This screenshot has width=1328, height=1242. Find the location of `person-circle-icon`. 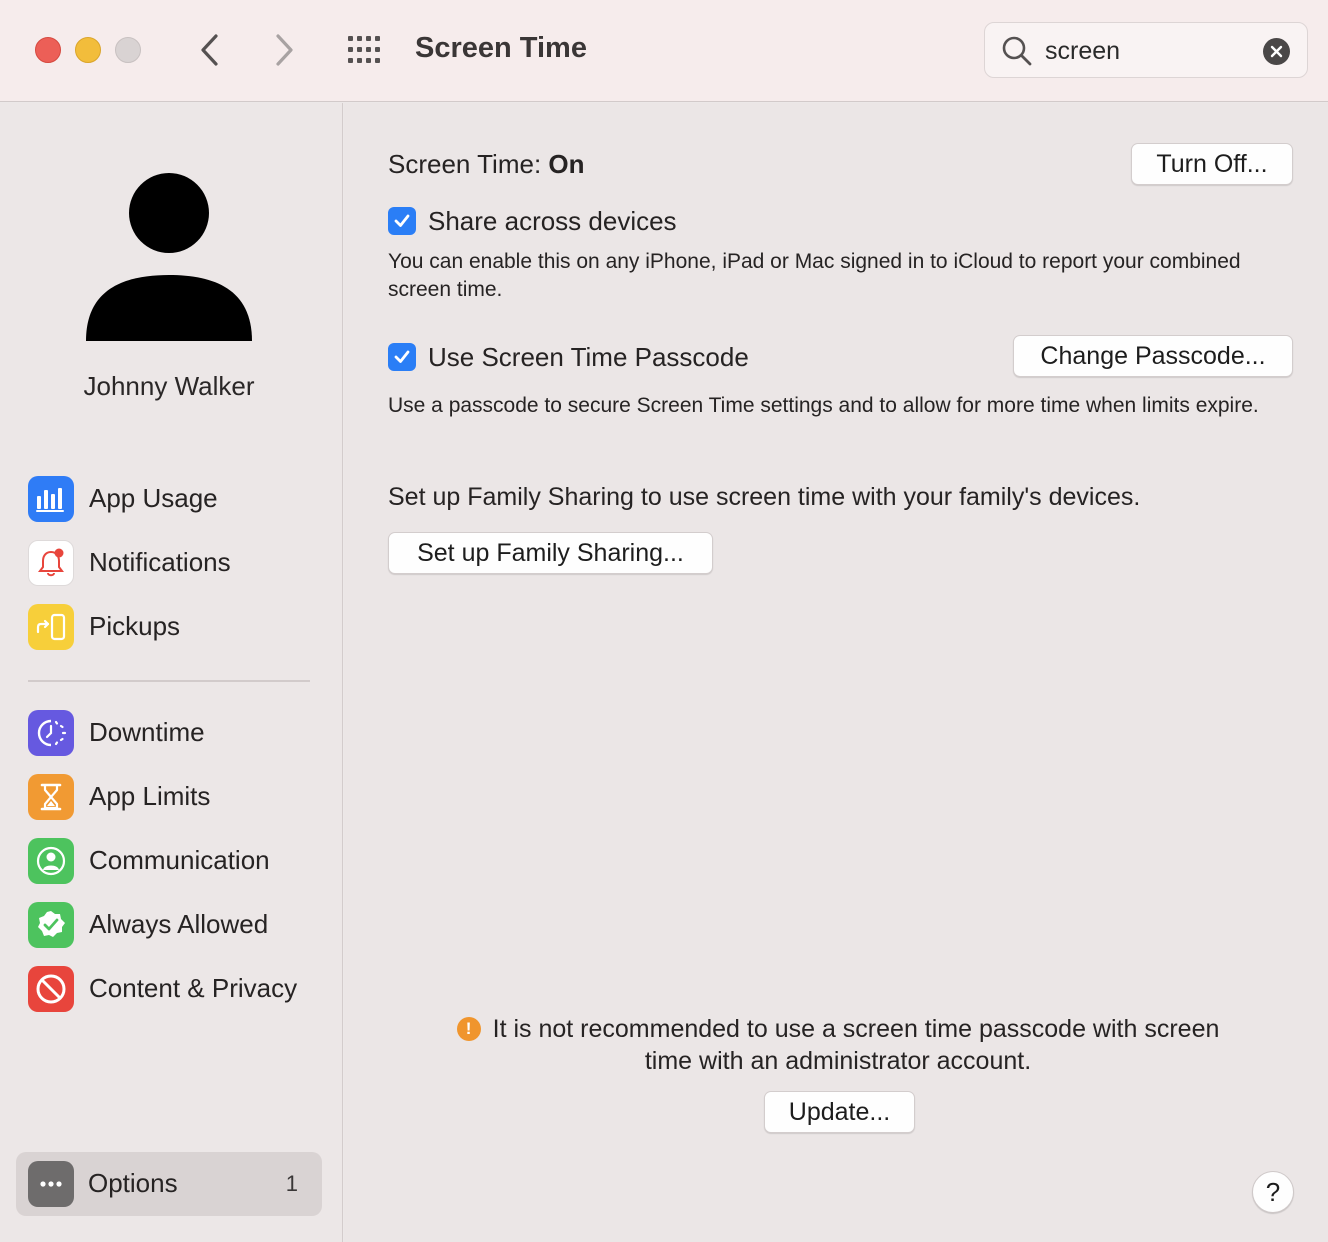

person-circle-icon is located at coordinates (51, 861).